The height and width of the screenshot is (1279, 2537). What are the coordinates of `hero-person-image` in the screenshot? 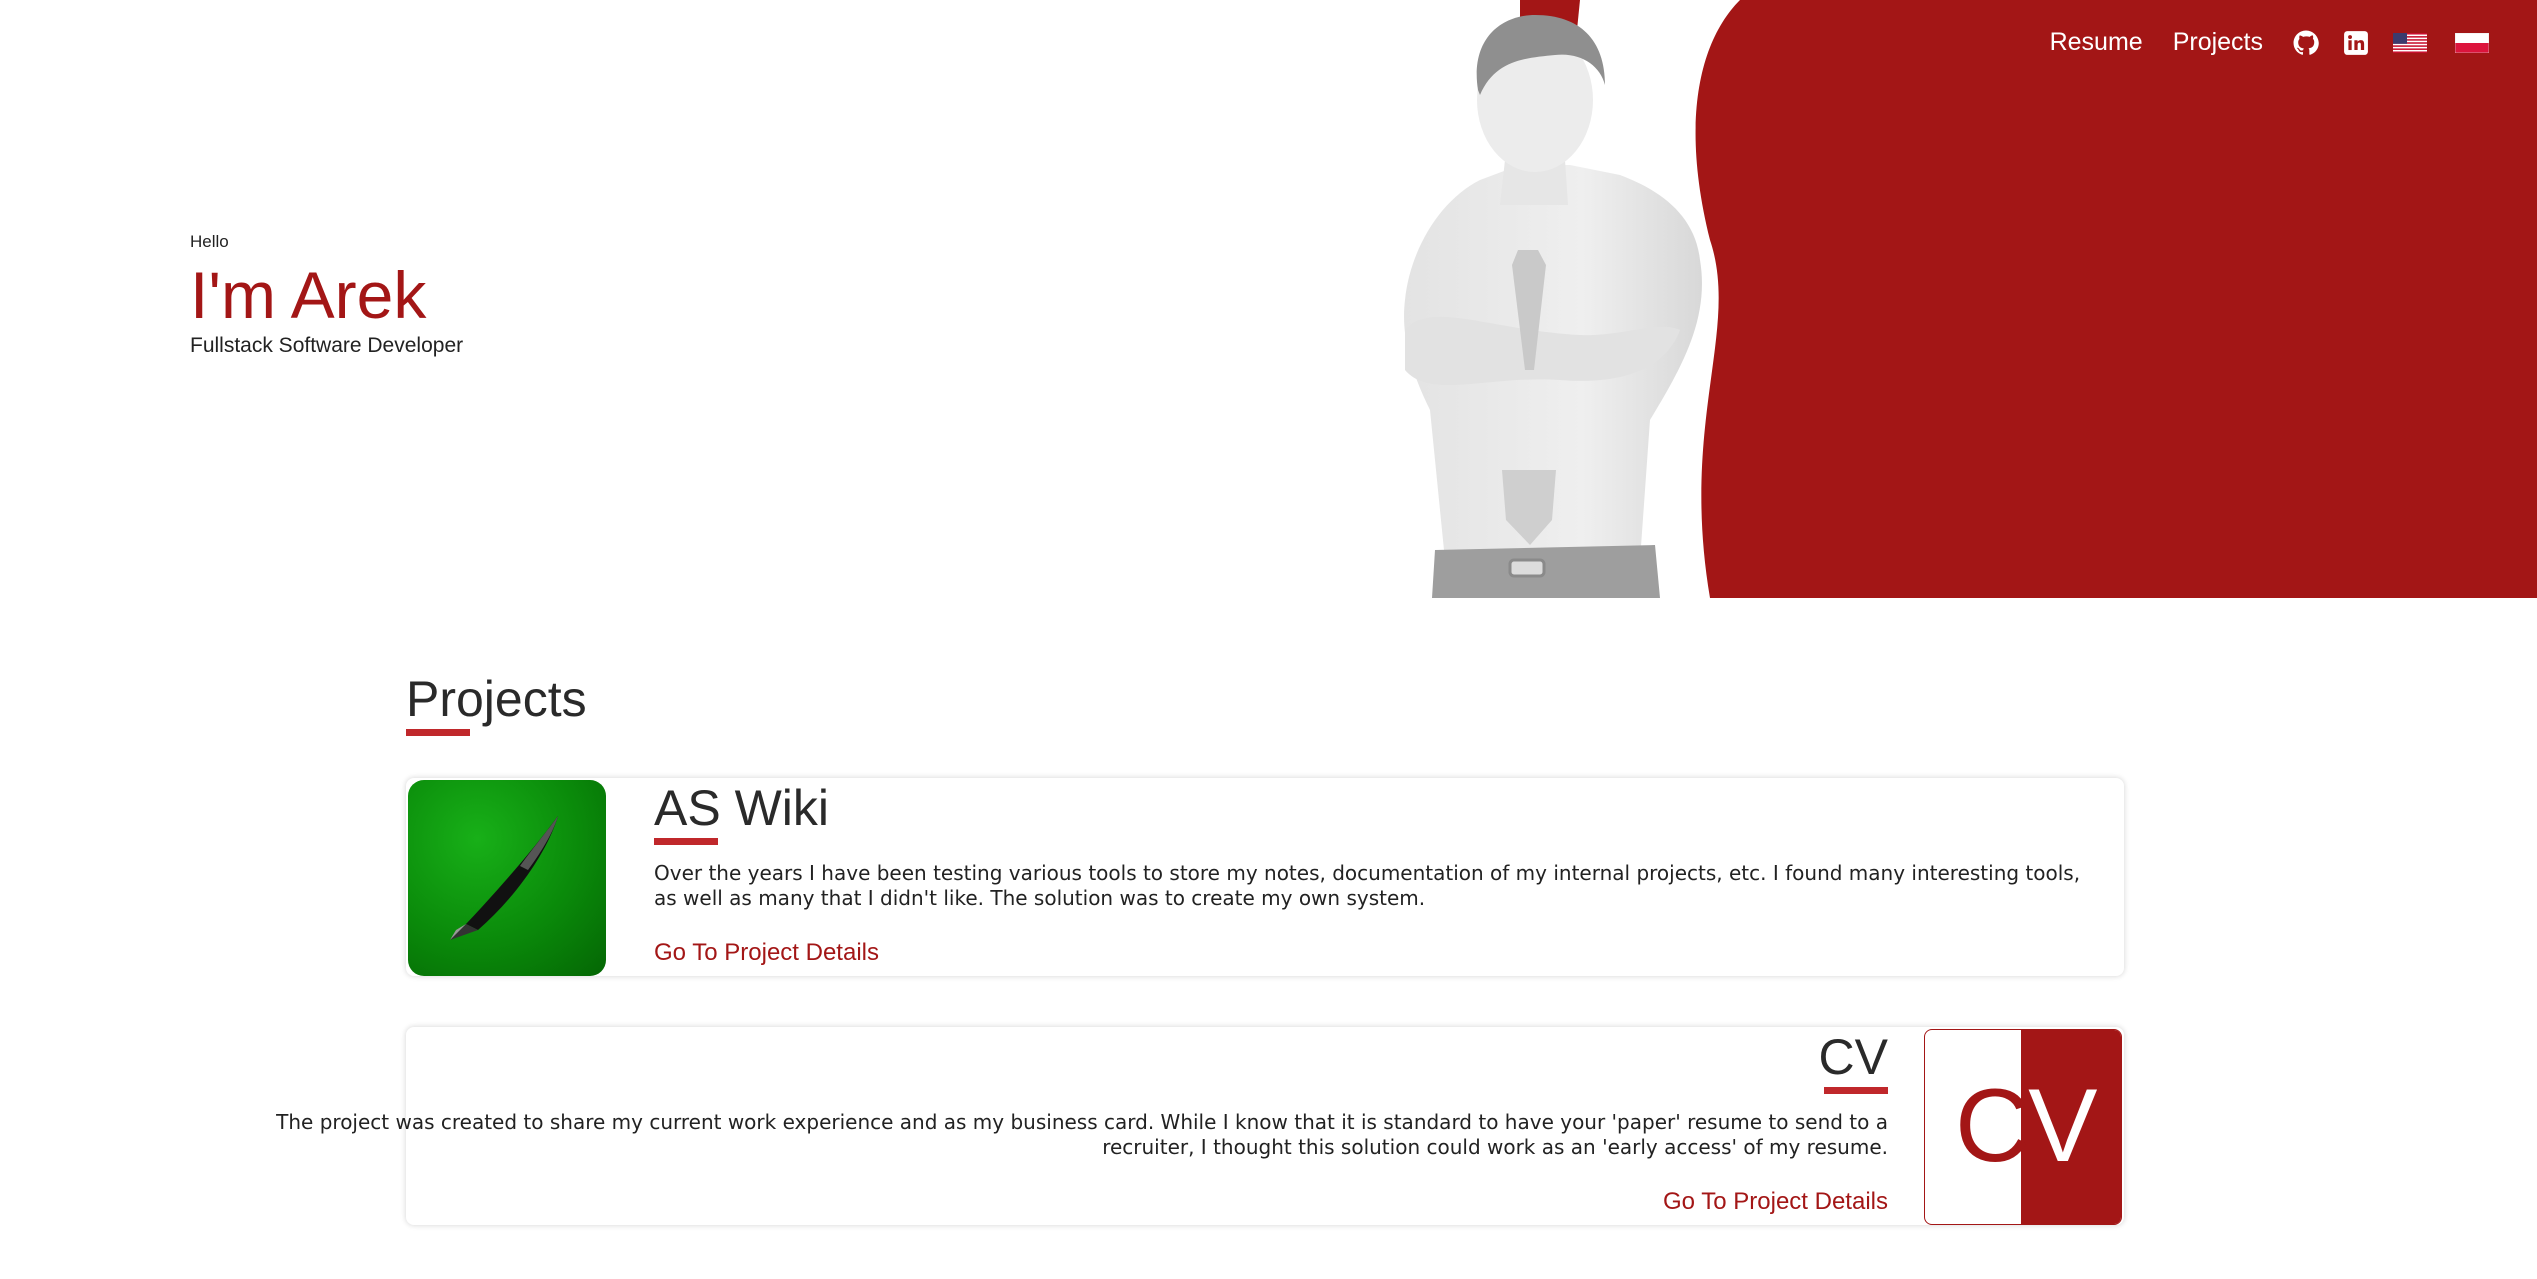 It's located at (1572, 299).